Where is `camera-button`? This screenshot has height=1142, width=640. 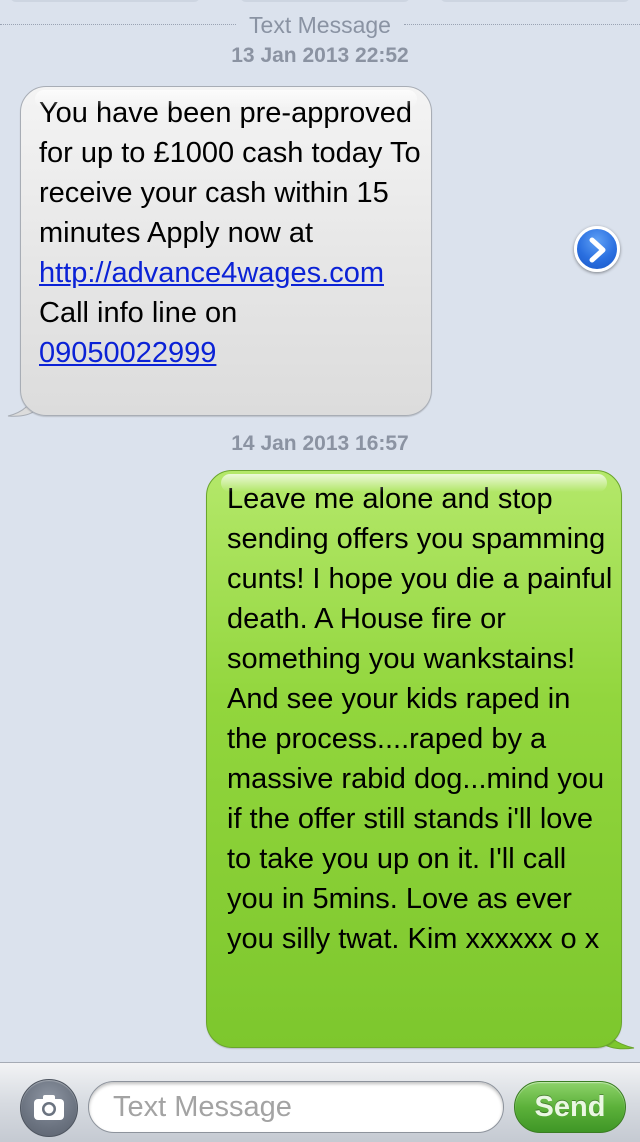
camera-button is located at coordinates (49, 1108).